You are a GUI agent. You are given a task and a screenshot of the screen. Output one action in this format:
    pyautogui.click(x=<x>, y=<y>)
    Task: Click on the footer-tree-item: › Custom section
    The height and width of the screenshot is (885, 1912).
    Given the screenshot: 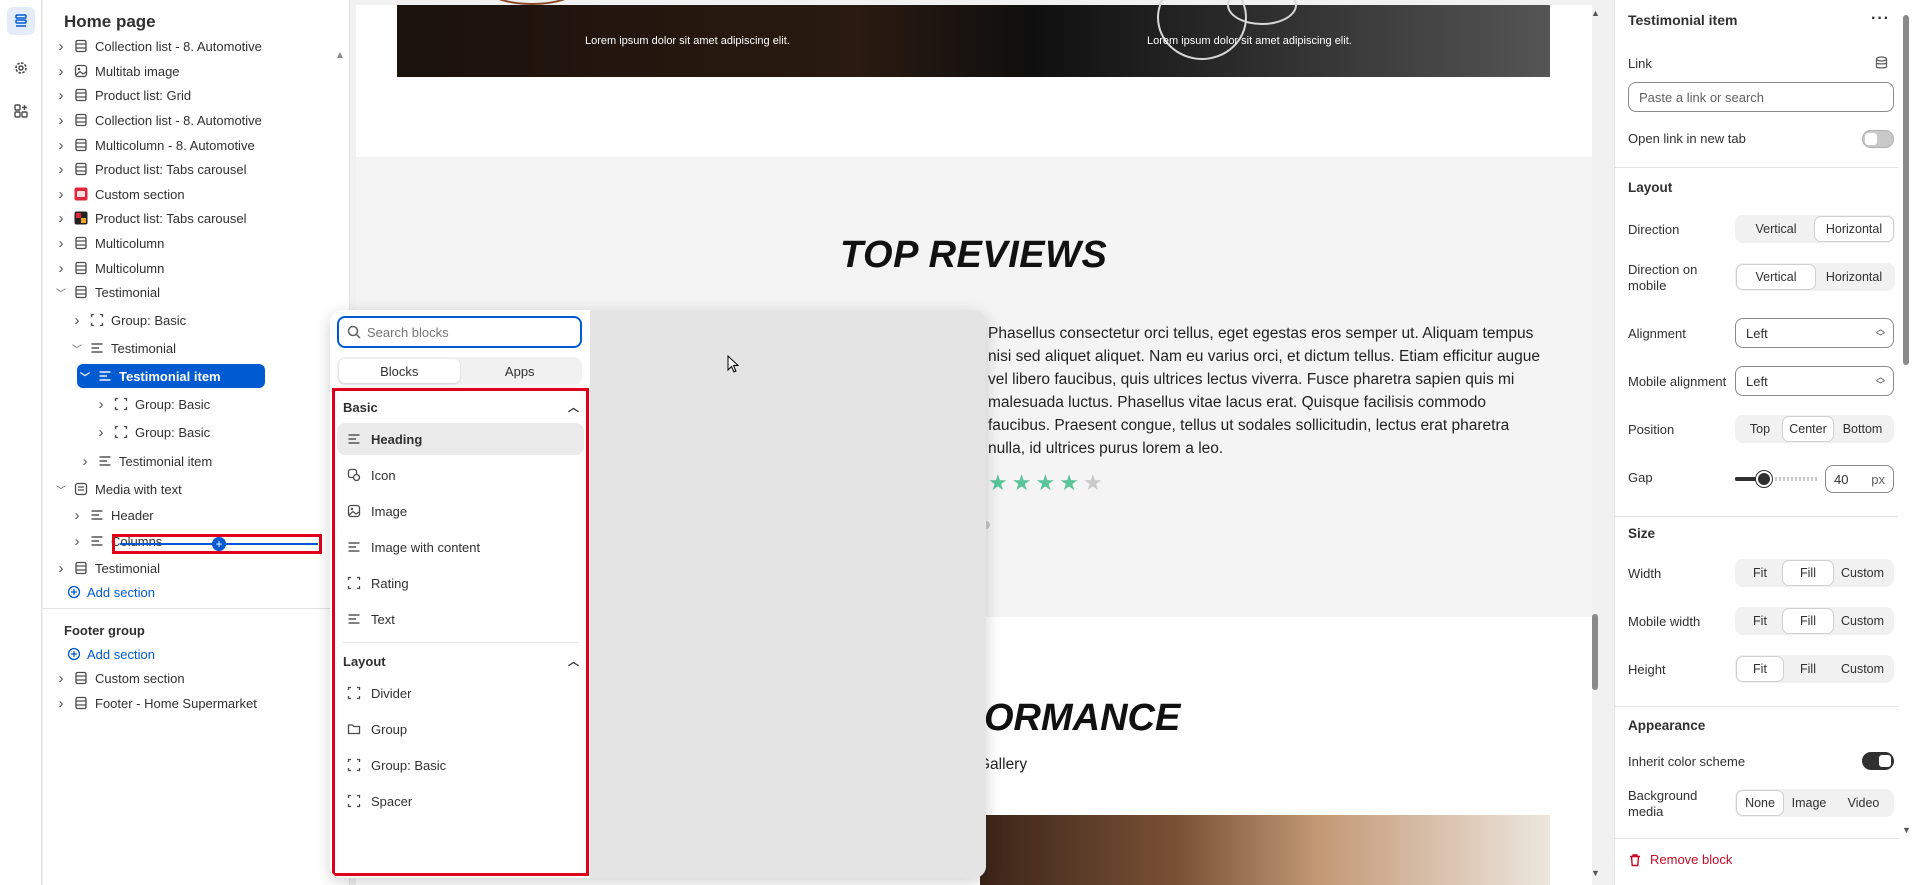 What is the action you would take?
    pyautogui.click(x=119, y=678)
    